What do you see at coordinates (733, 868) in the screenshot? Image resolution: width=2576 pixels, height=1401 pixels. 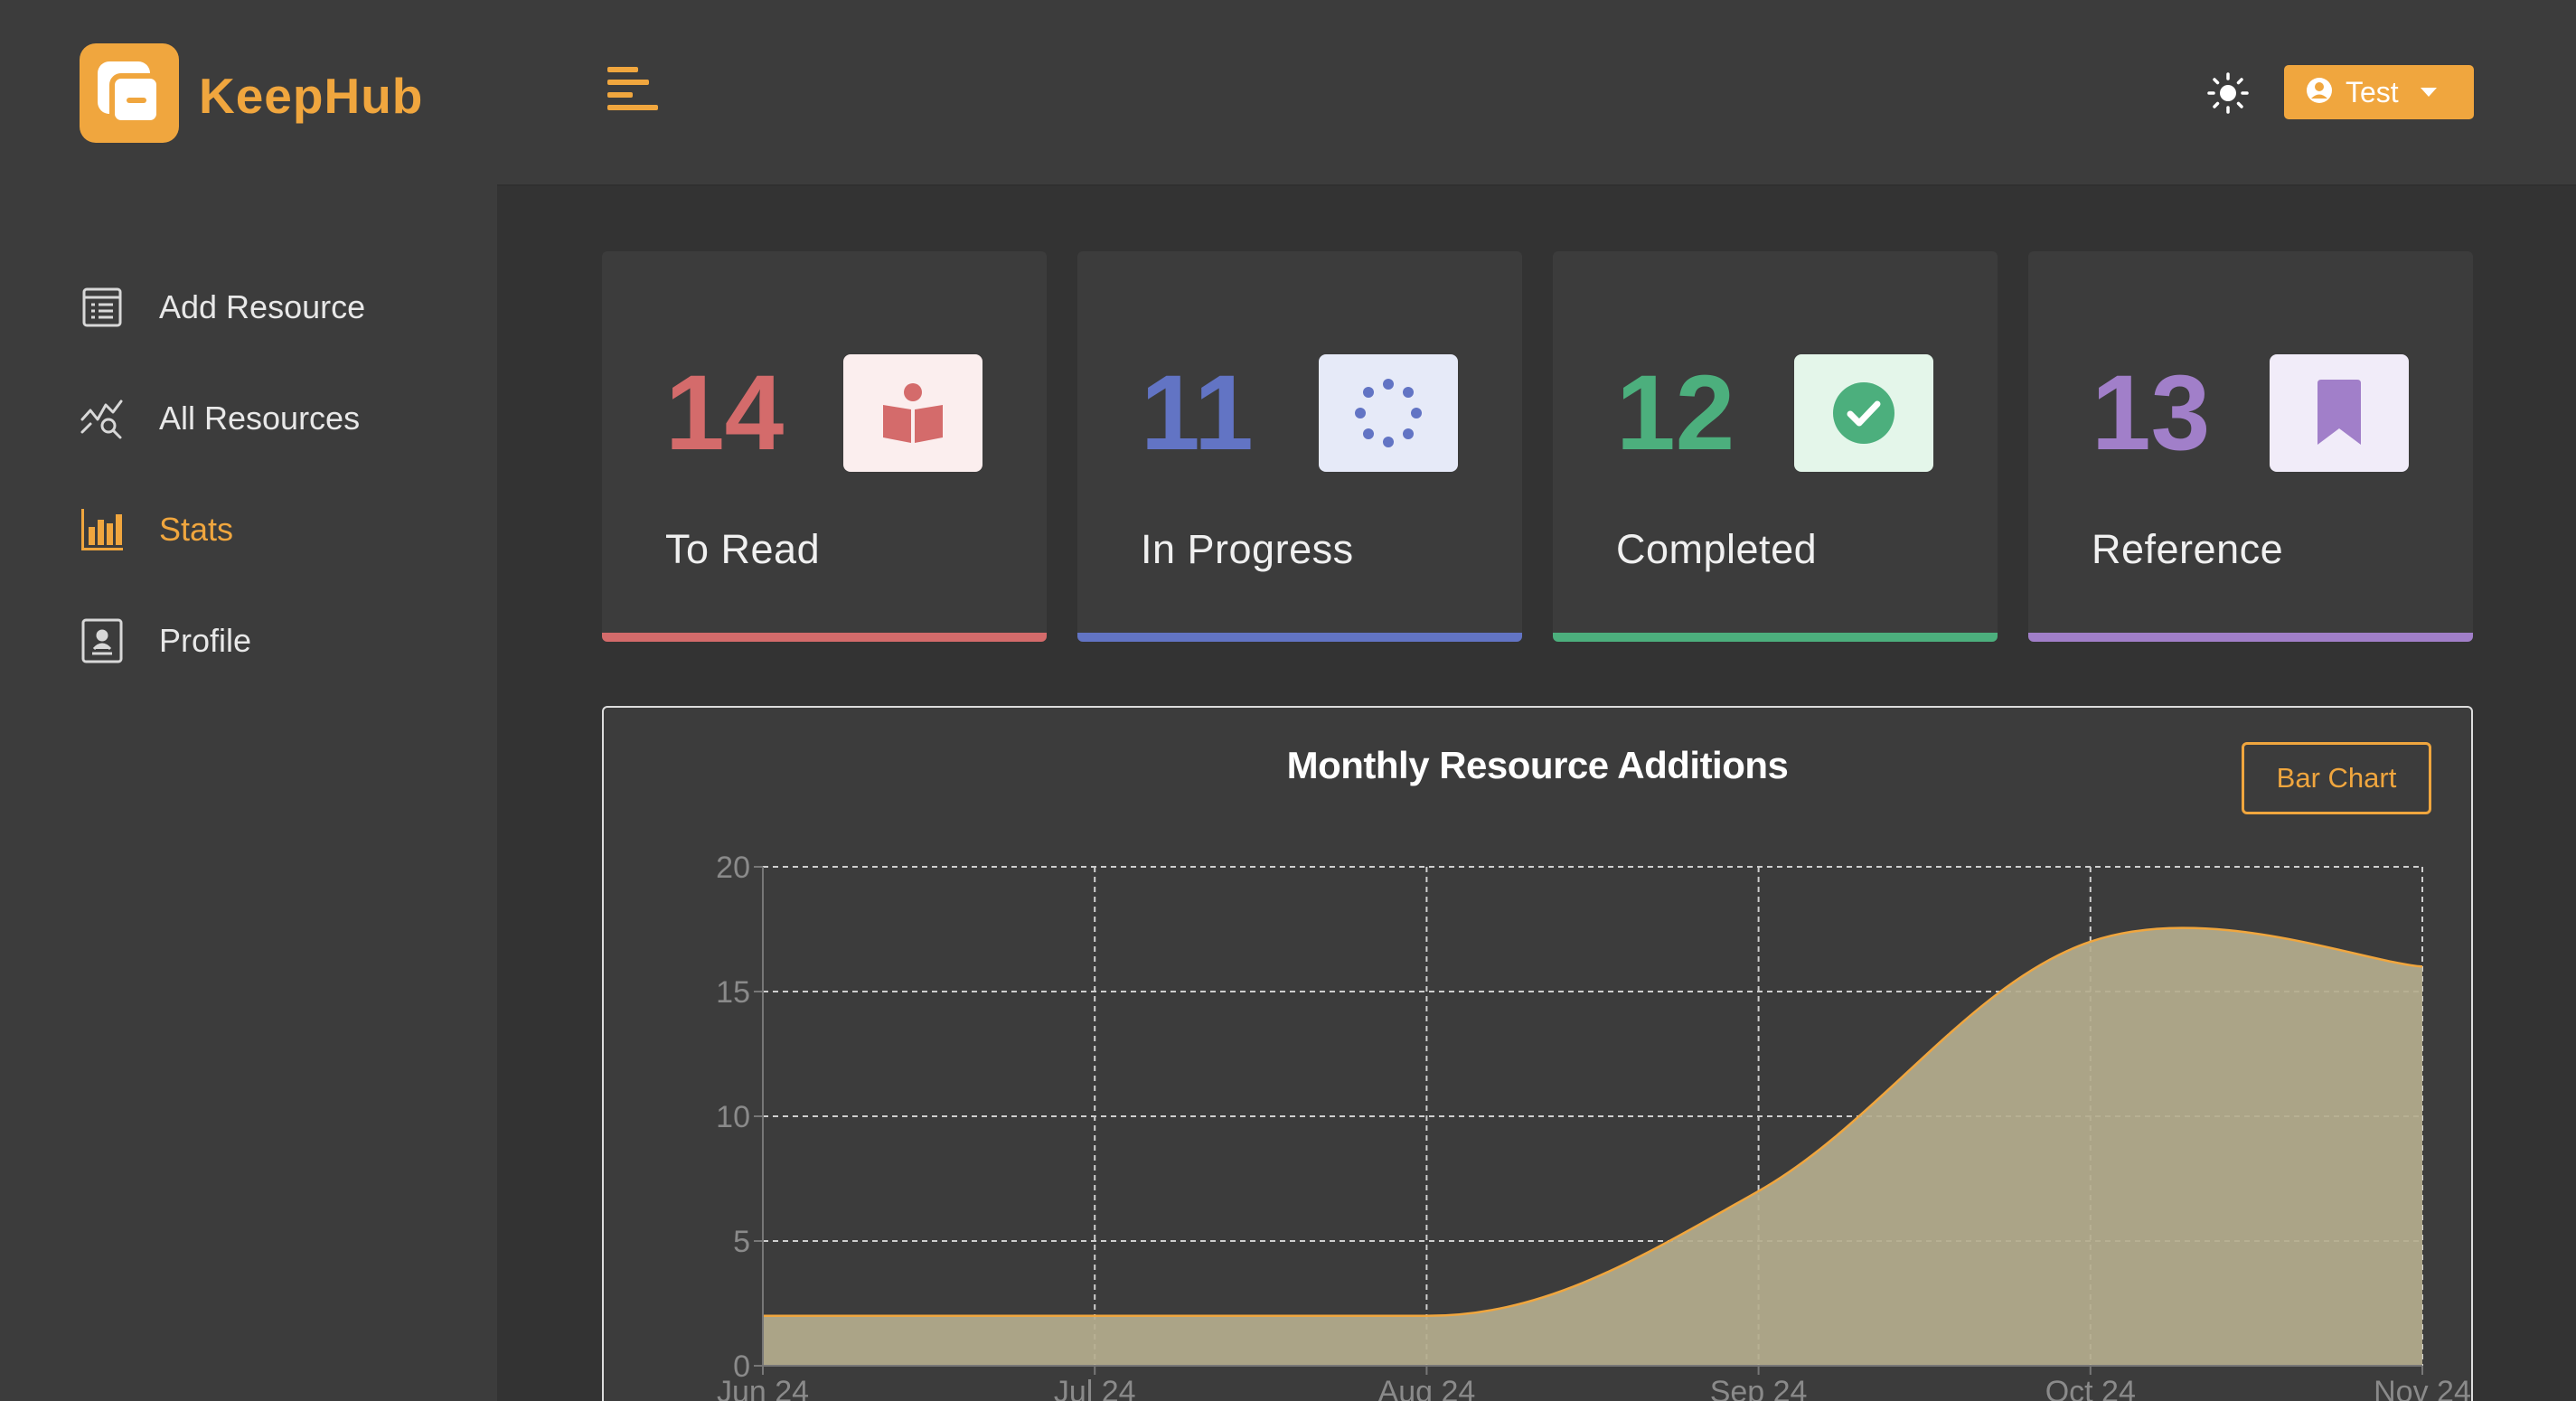 I see `y-tick-label: 20` at bounding box center [733, 868].